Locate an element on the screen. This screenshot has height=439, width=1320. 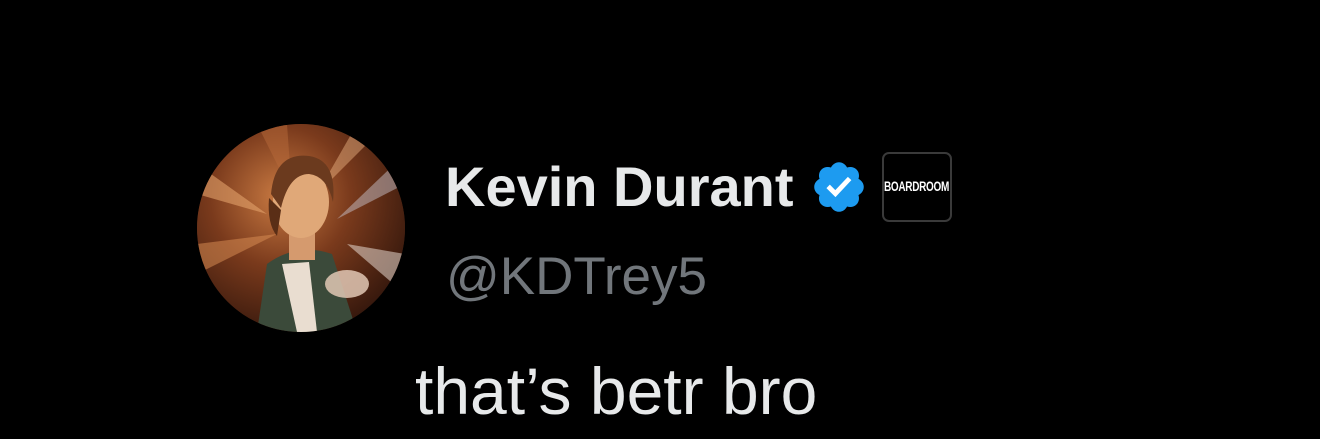
affiliate-badge: BOARDROOM is located at coordinates (916, 187).